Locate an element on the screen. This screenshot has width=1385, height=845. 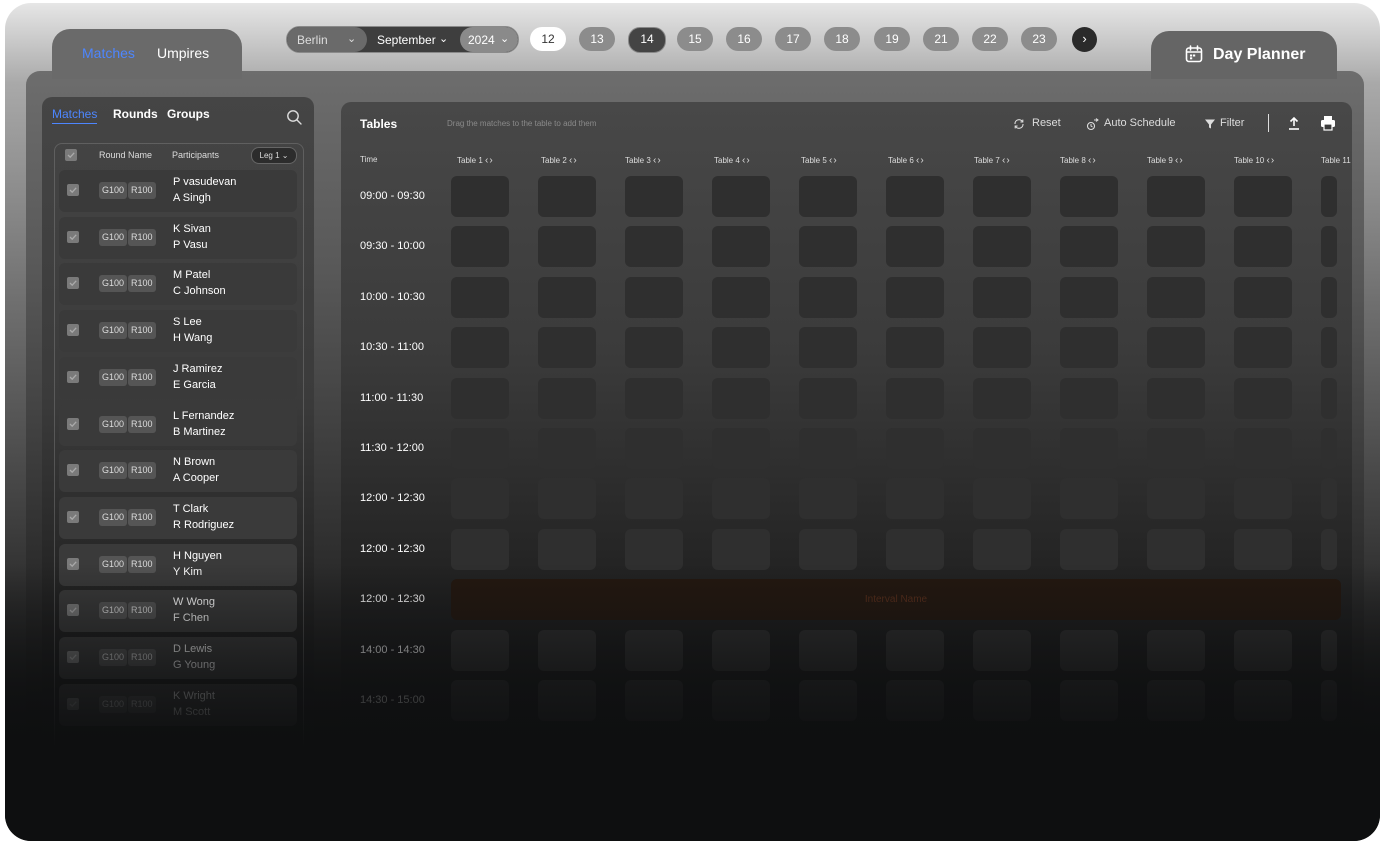
next-dates-button: › is located at coordinates (1084, 39).